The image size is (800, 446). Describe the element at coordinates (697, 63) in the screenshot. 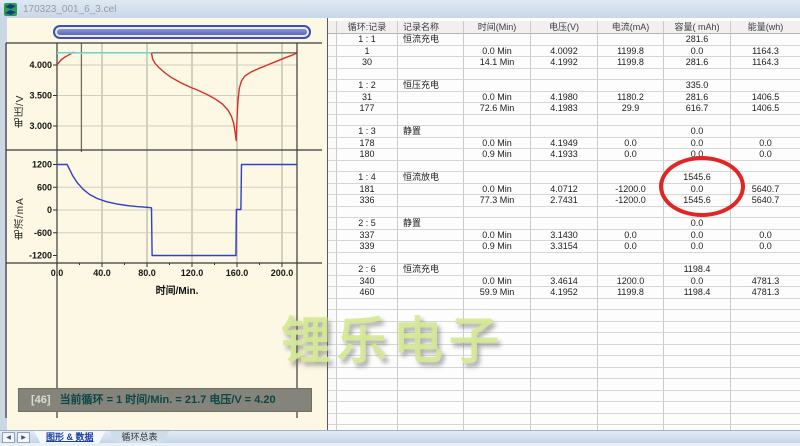

I see `table-cell: 281.6` at that location.